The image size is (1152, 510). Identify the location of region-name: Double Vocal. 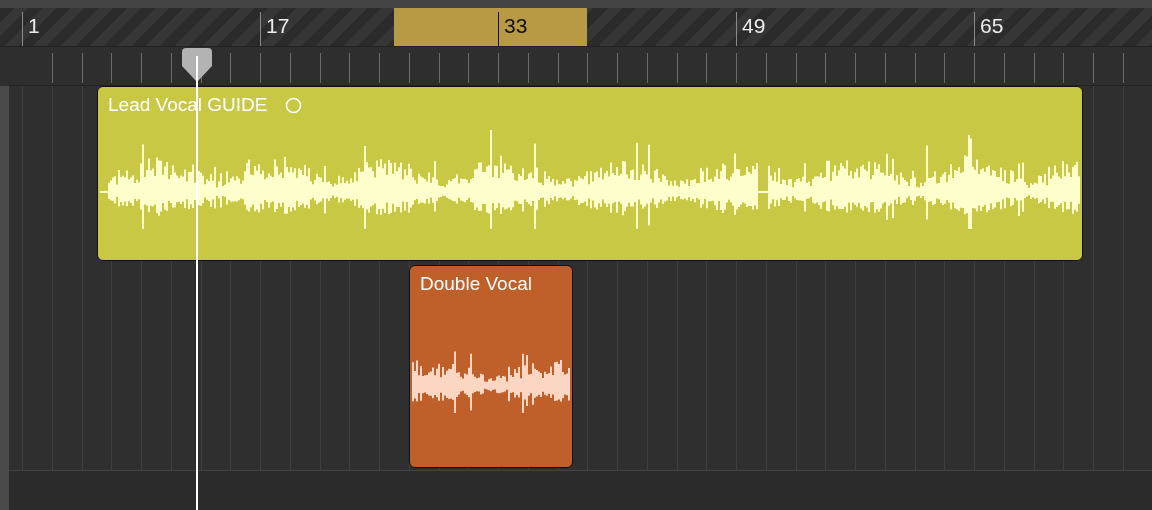
(476, 284).